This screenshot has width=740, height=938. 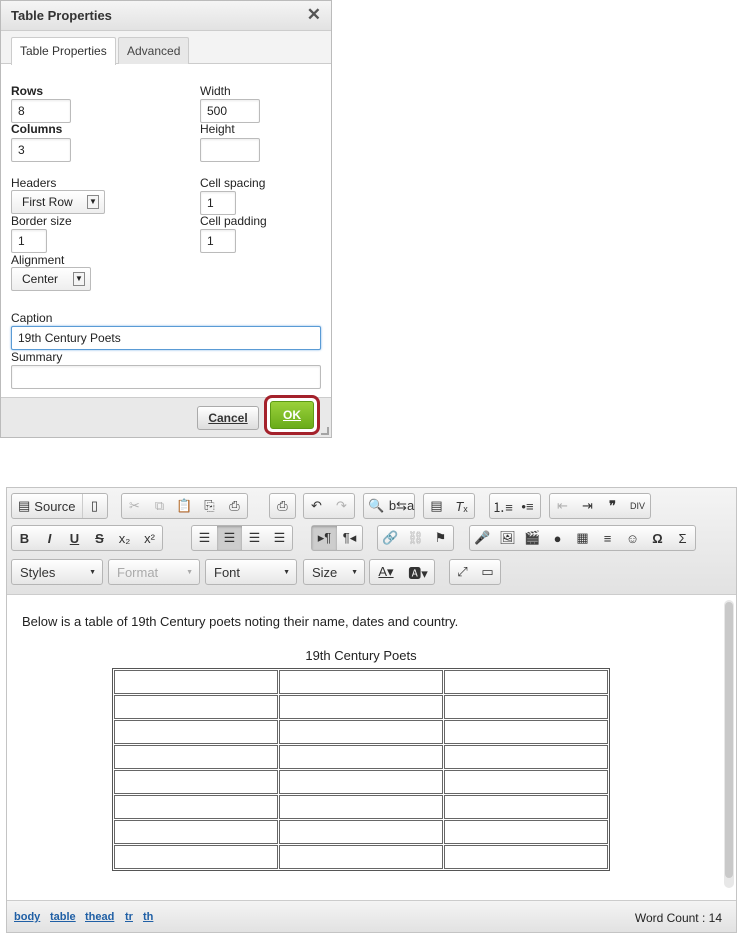 What do you see at coordinates (27, 917) in the screenshot?
I see `path-body: body` at bounding box center [27, 917].